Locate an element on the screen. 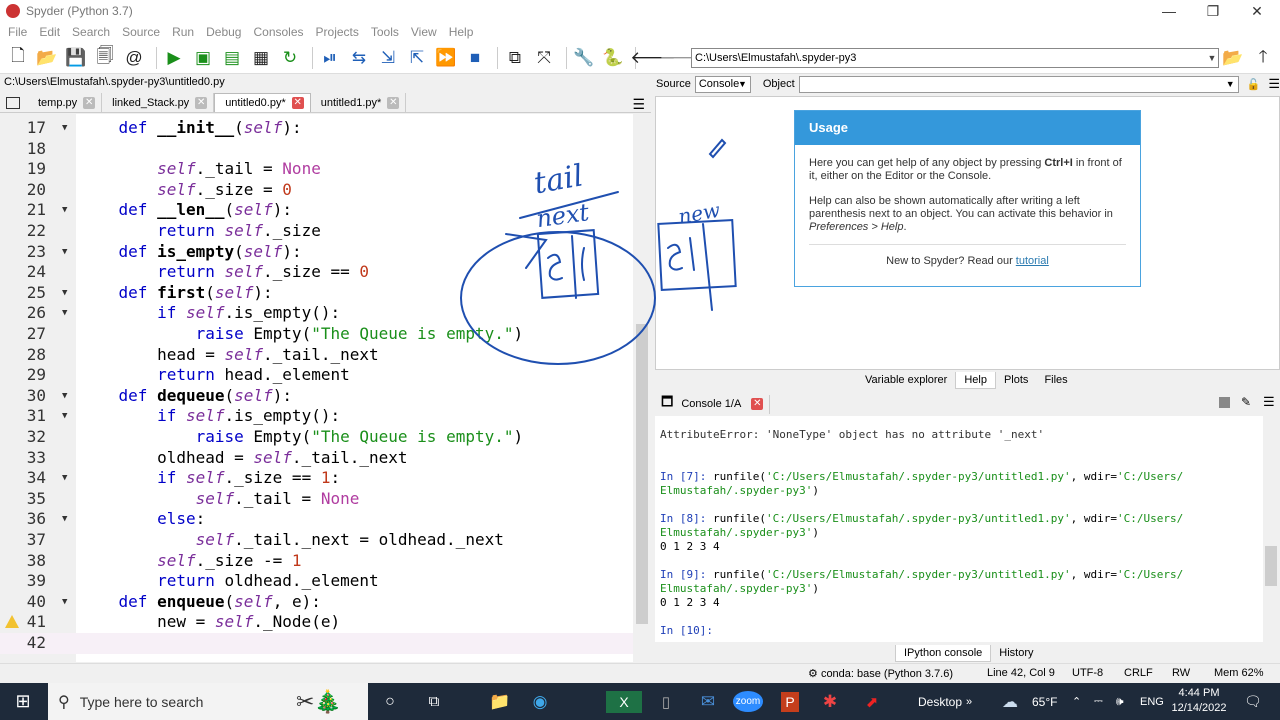 The width and height of the screenshot is (1280, 720). code-line: 26 ▼ if self.is_empty(): is located at coordinates (316, 313).